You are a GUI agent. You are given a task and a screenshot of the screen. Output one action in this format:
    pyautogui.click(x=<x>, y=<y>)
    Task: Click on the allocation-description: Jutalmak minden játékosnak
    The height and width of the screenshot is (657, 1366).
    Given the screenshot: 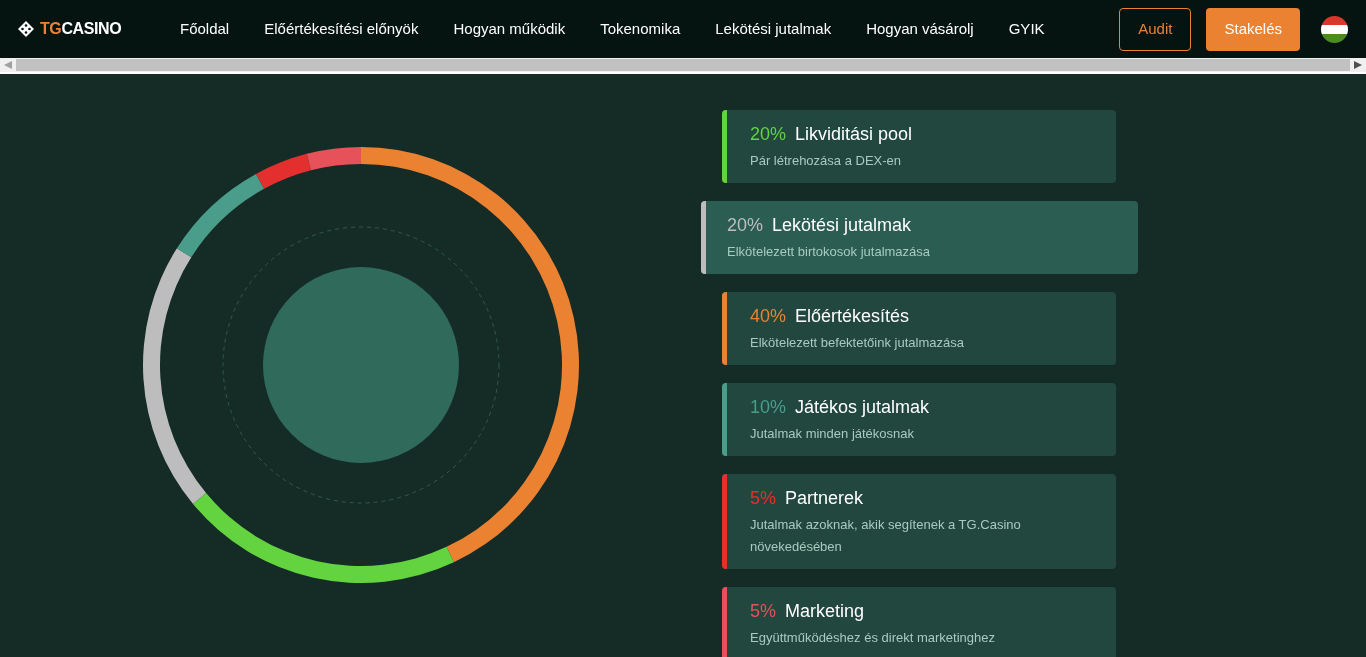 What is the action you would take?
    pyautogui.click(x=833, y=434)
    